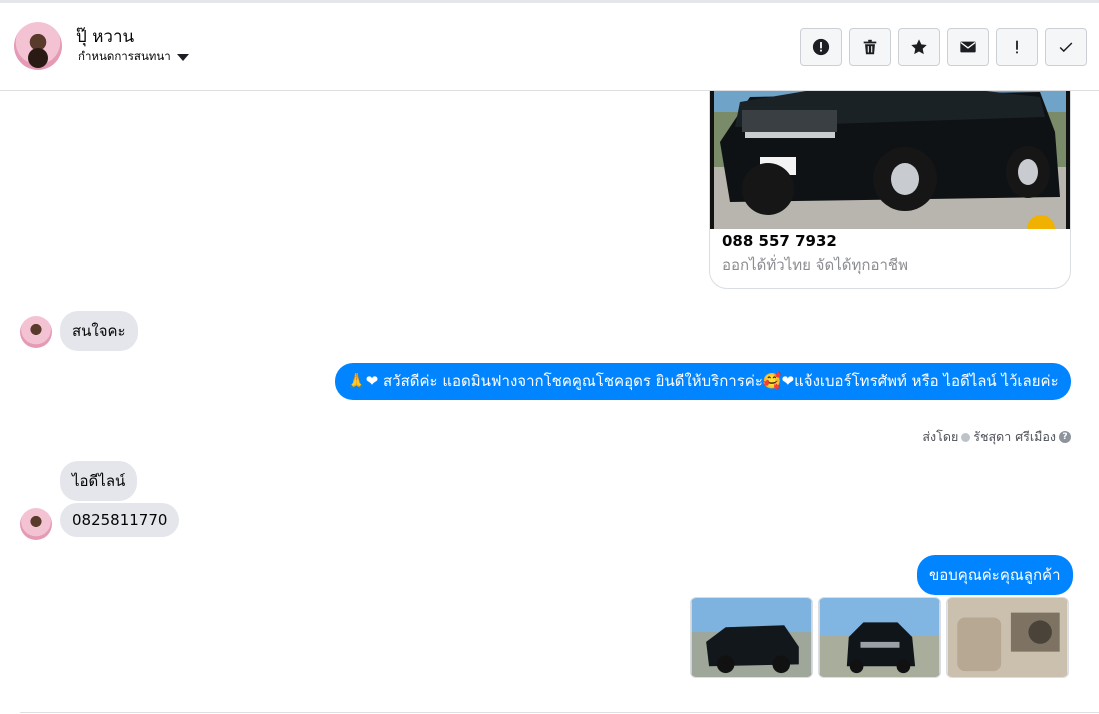  Describe the element at coordinates (995, 575) in the screenshot. I see `message-outgoing: ขอบคุณค่ะคุณลูกค้า` at that location.